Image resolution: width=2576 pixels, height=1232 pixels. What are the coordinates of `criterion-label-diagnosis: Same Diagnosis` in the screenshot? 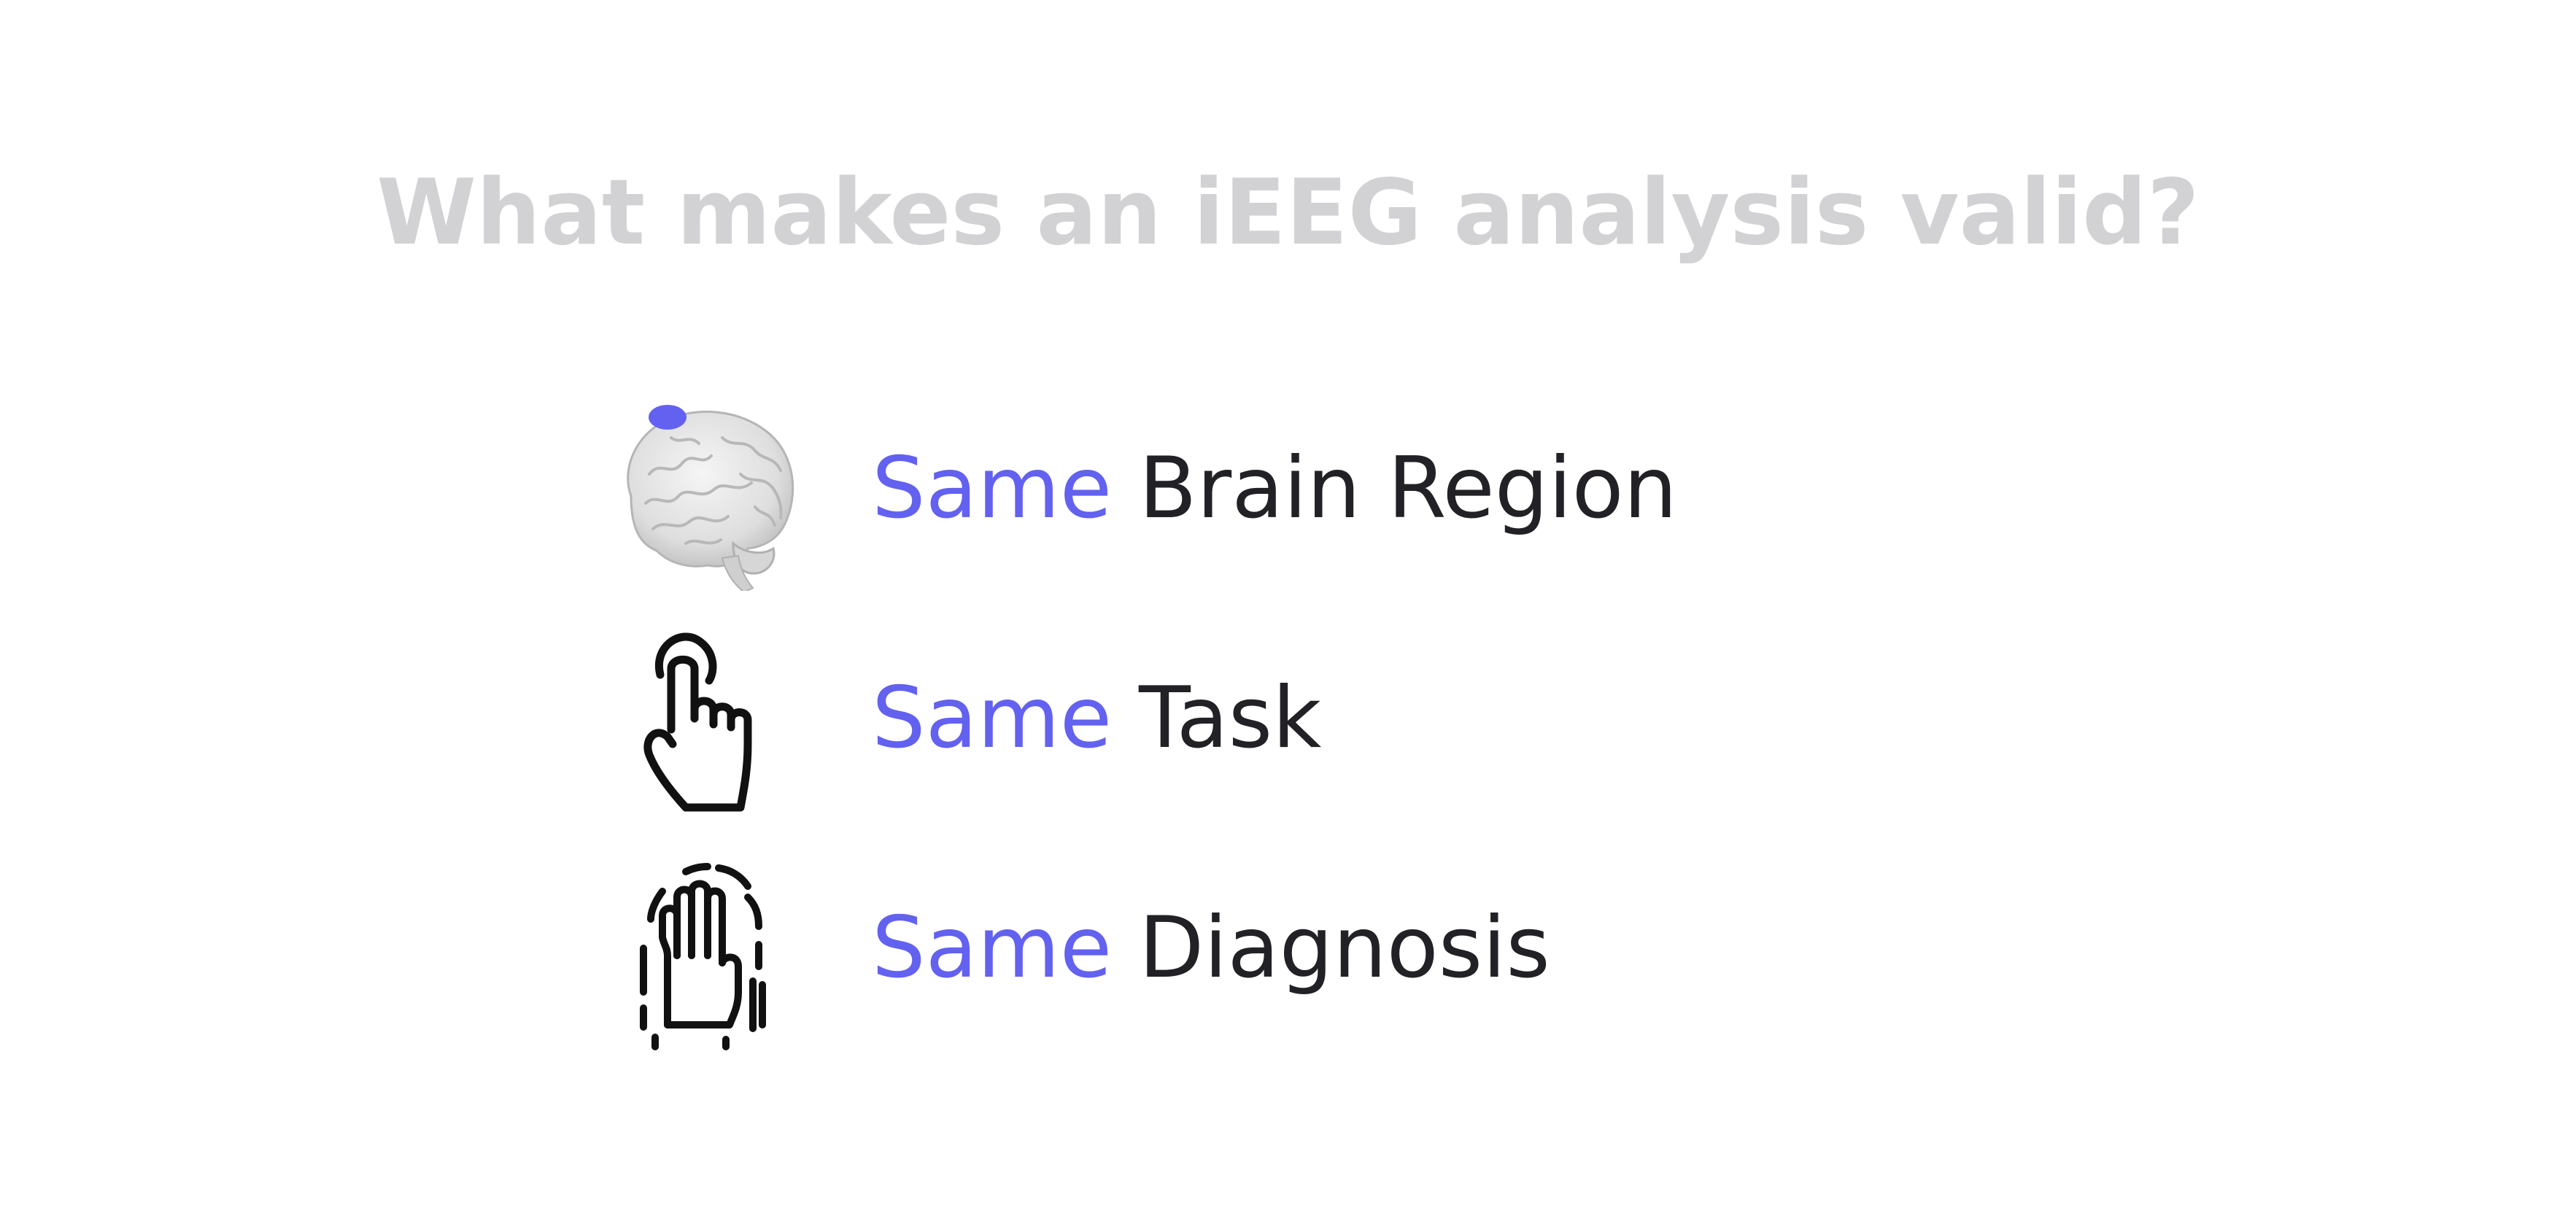 It's located at (1211, 948).